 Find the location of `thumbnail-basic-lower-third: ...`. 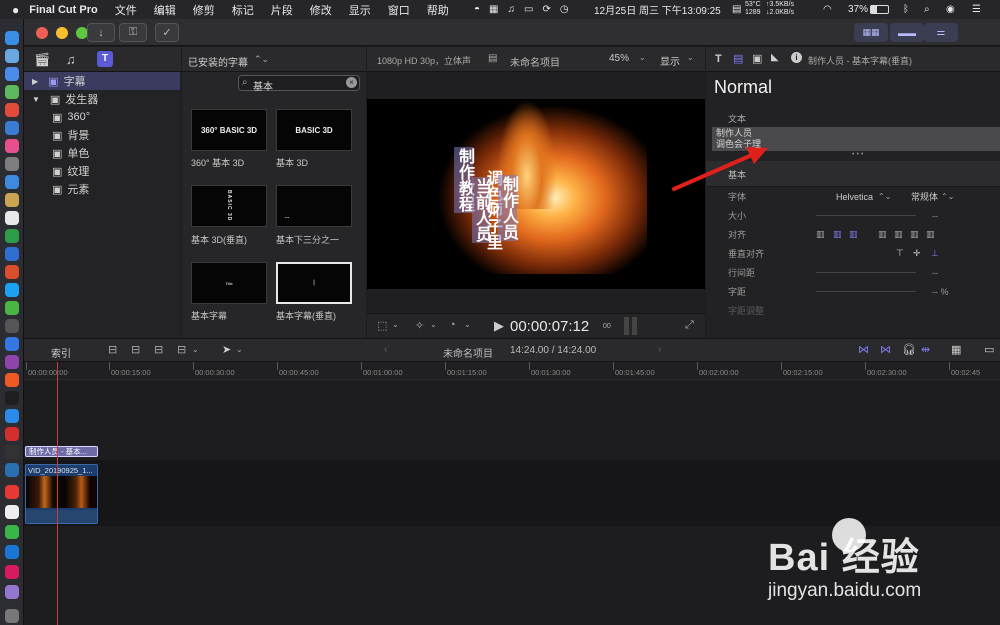

thumbnail-basic-lower-third: ... is located at coordinates (314, 206).